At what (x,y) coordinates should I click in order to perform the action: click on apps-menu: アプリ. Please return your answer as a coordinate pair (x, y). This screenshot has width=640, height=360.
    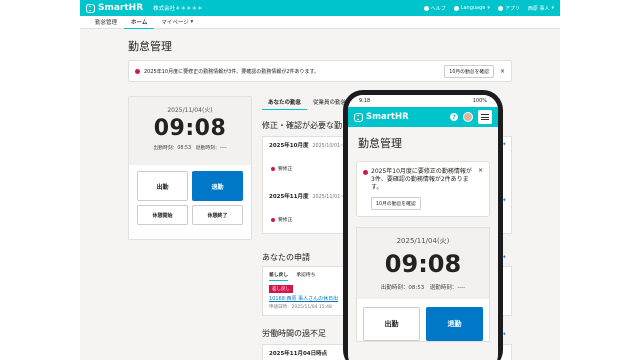
    Looking at the image, I should click on (508, 8).